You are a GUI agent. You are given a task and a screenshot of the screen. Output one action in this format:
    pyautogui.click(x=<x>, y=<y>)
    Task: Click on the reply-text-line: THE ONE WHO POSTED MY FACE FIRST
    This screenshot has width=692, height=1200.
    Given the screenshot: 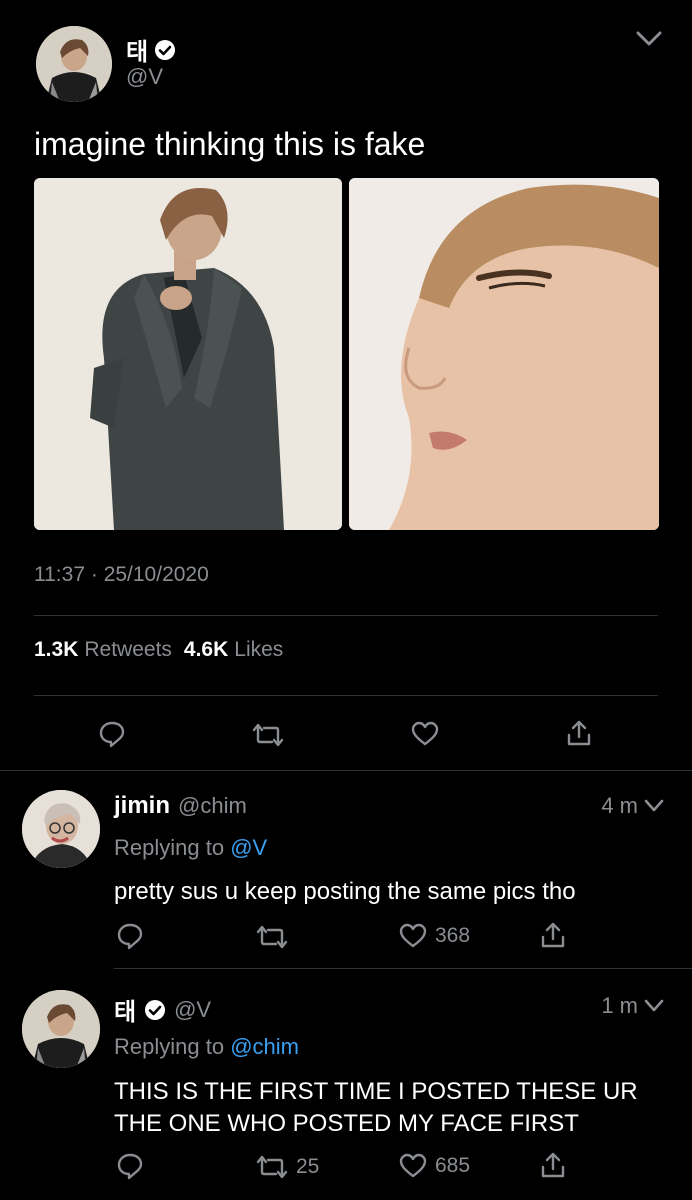 What is the action you would take?
    pyautogui.click(x=346, y=1123)
    